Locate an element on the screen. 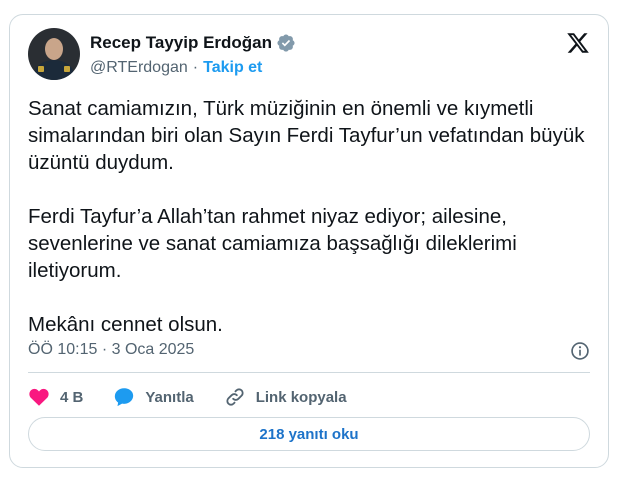  link-icon is located at coordinates (235, 397).